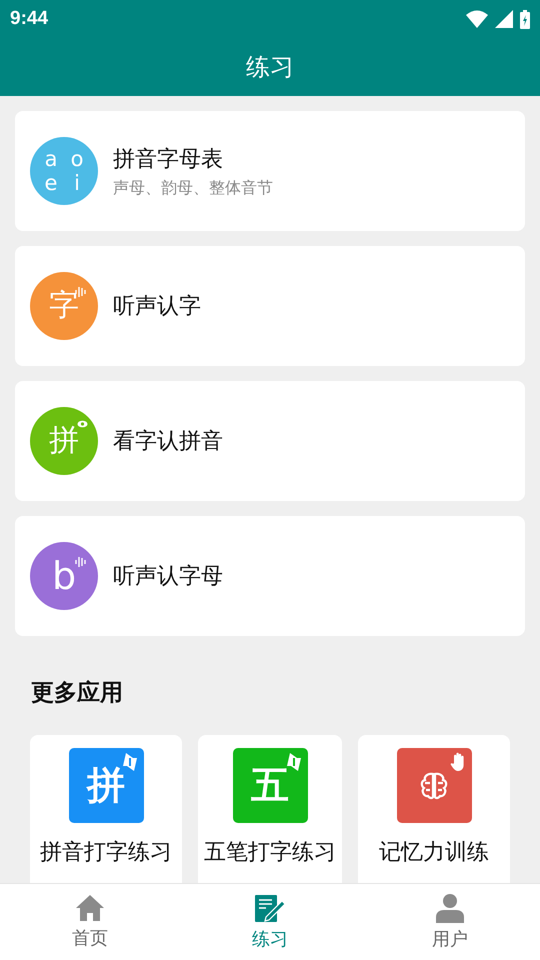 This screenshot has width=540, height=960. Describe the element at coordinates (64, 441) in the screenshot. I see `badge-glyph: 拼` at that location.